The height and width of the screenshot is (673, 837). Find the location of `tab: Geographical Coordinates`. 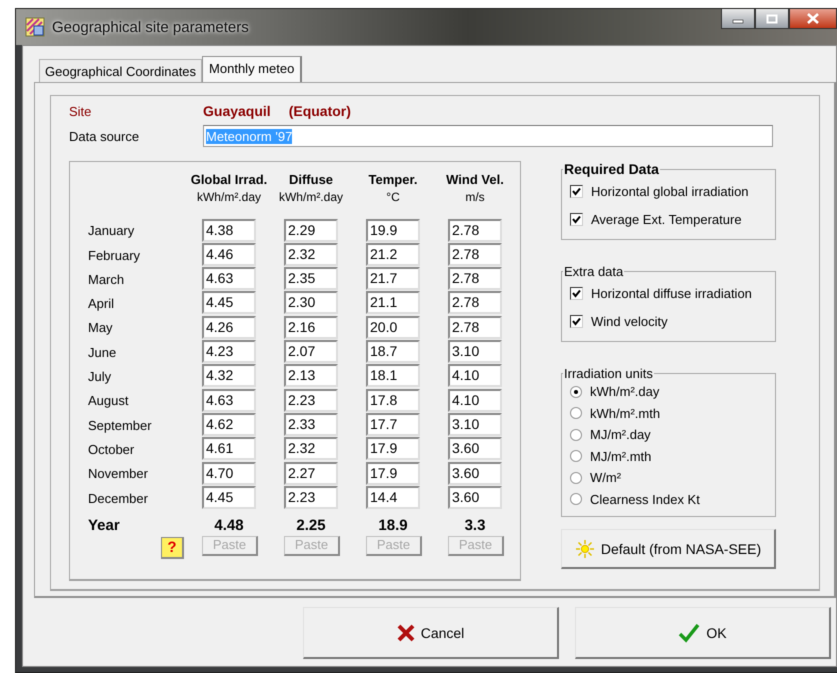

tab: Geographical Coordinates is located at coordinates (120, 70).